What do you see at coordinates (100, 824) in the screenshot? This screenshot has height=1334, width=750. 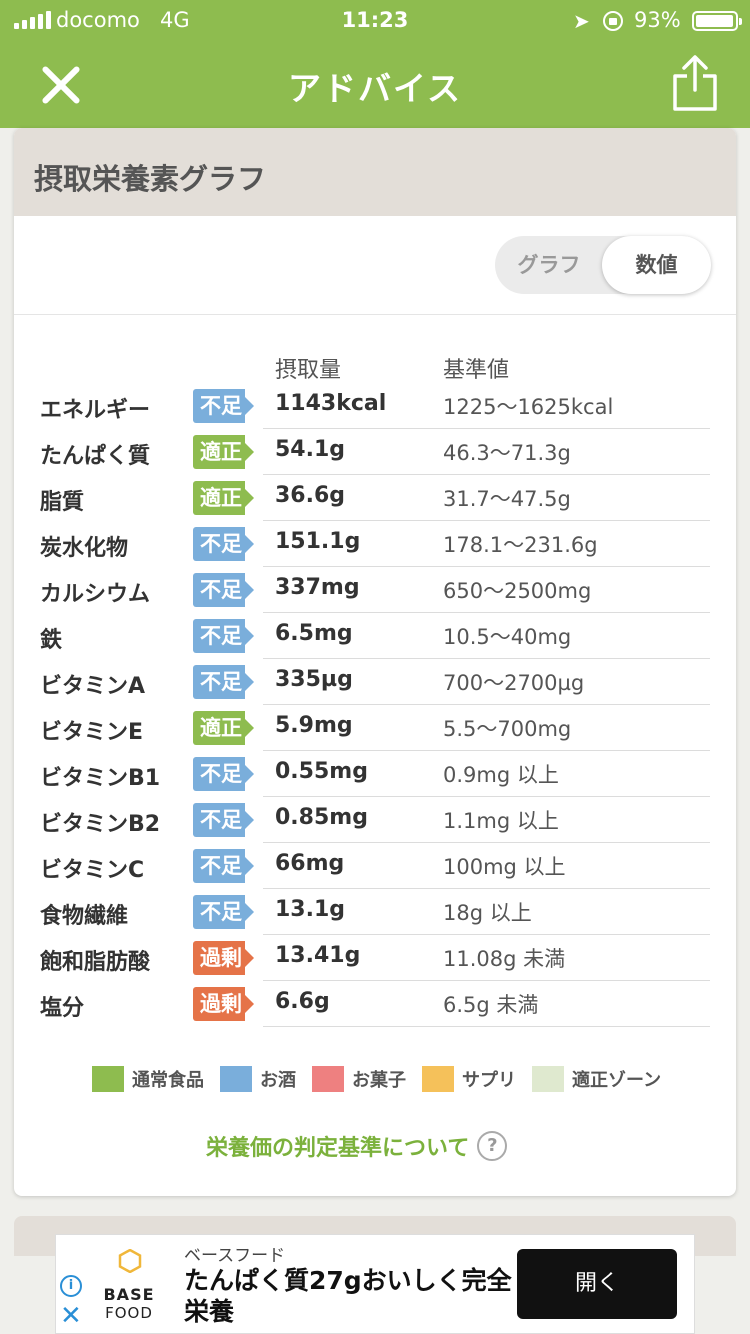 I see `nutrient-name: ビタミンB2` at bounding box center [100, 824].